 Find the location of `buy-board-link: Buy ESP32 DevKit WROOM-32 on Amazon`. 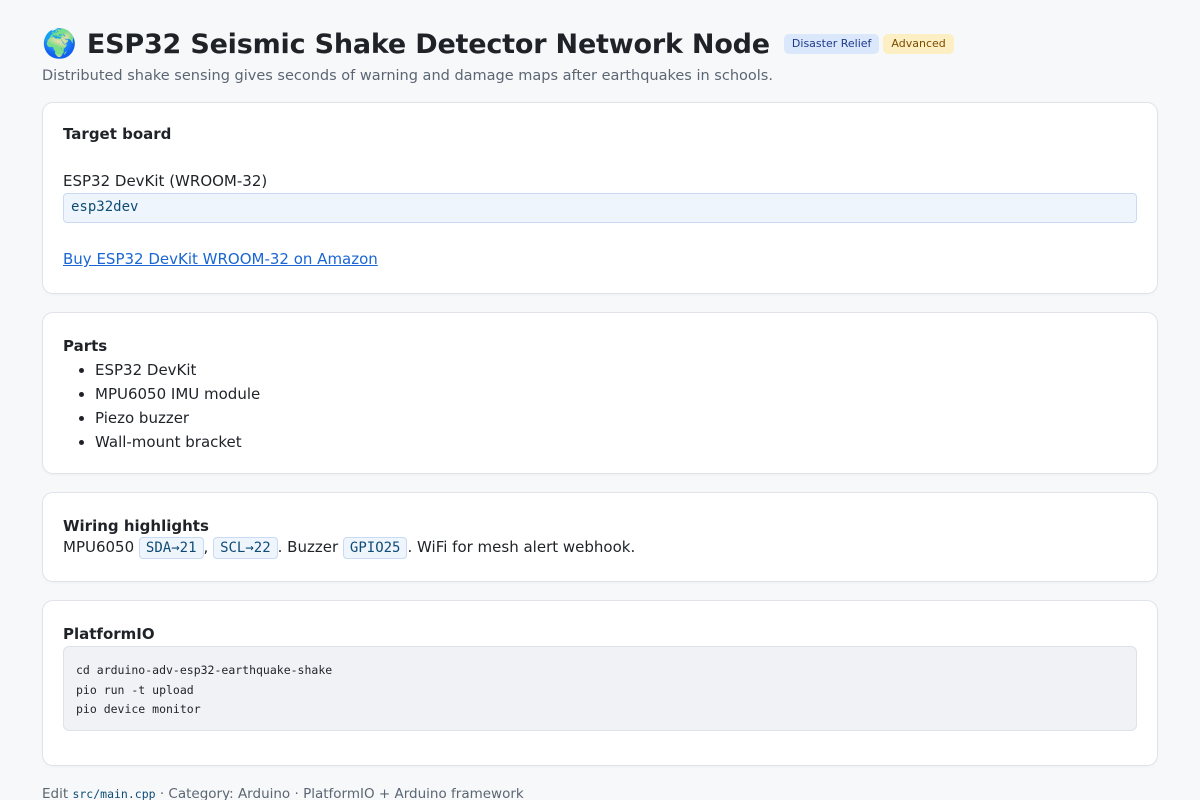

buy-board-link: Buy ESP32 DevKit WROOM-32 on Amazon is located at coordinates (220, 259).